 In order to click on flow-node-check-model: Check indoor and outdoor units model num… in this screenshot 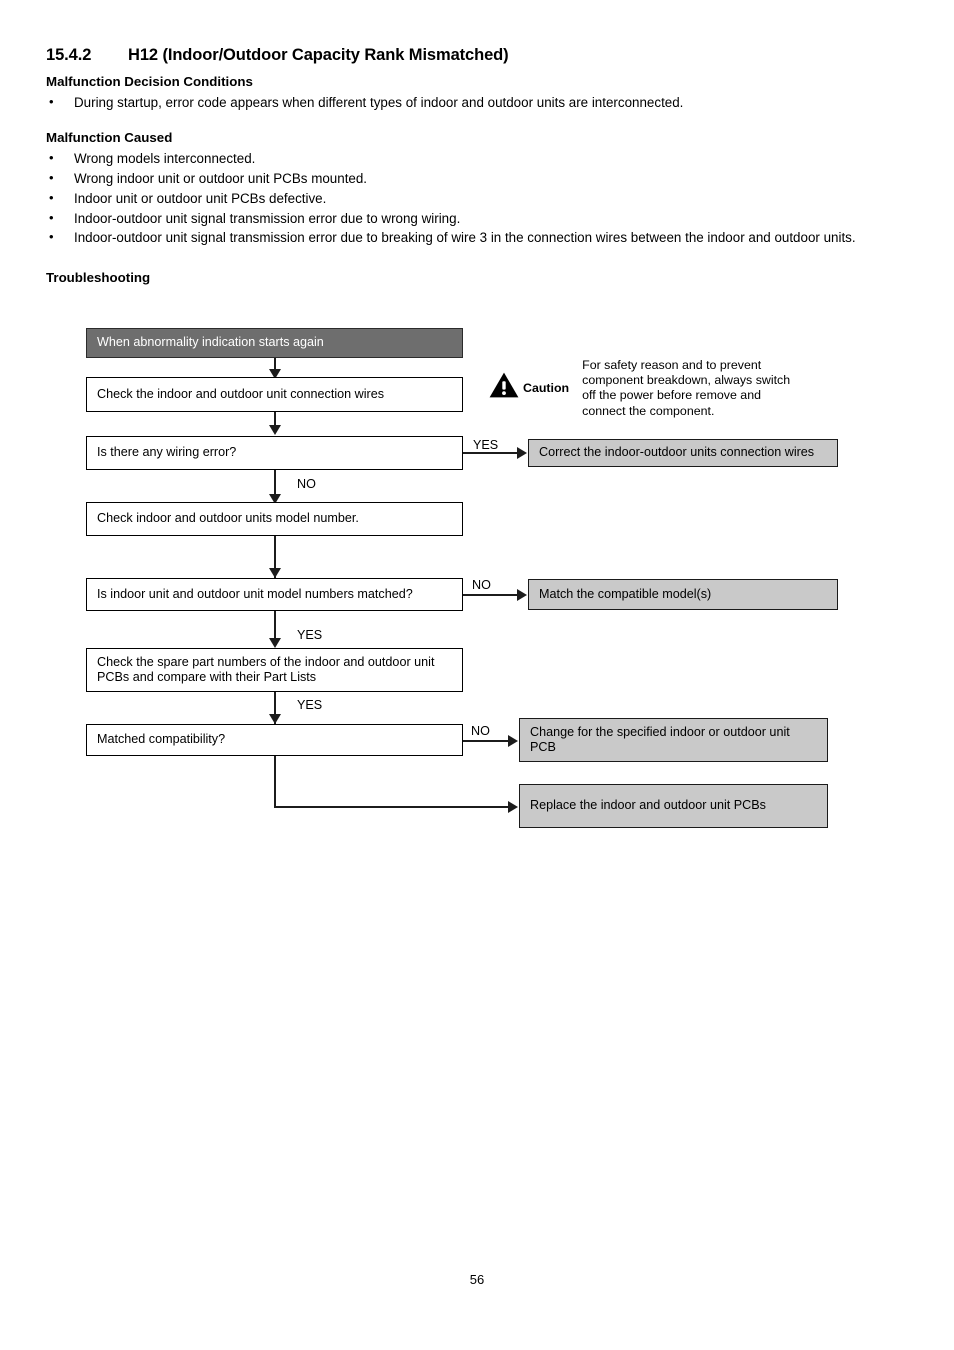, I will do `click(274, 519)`.